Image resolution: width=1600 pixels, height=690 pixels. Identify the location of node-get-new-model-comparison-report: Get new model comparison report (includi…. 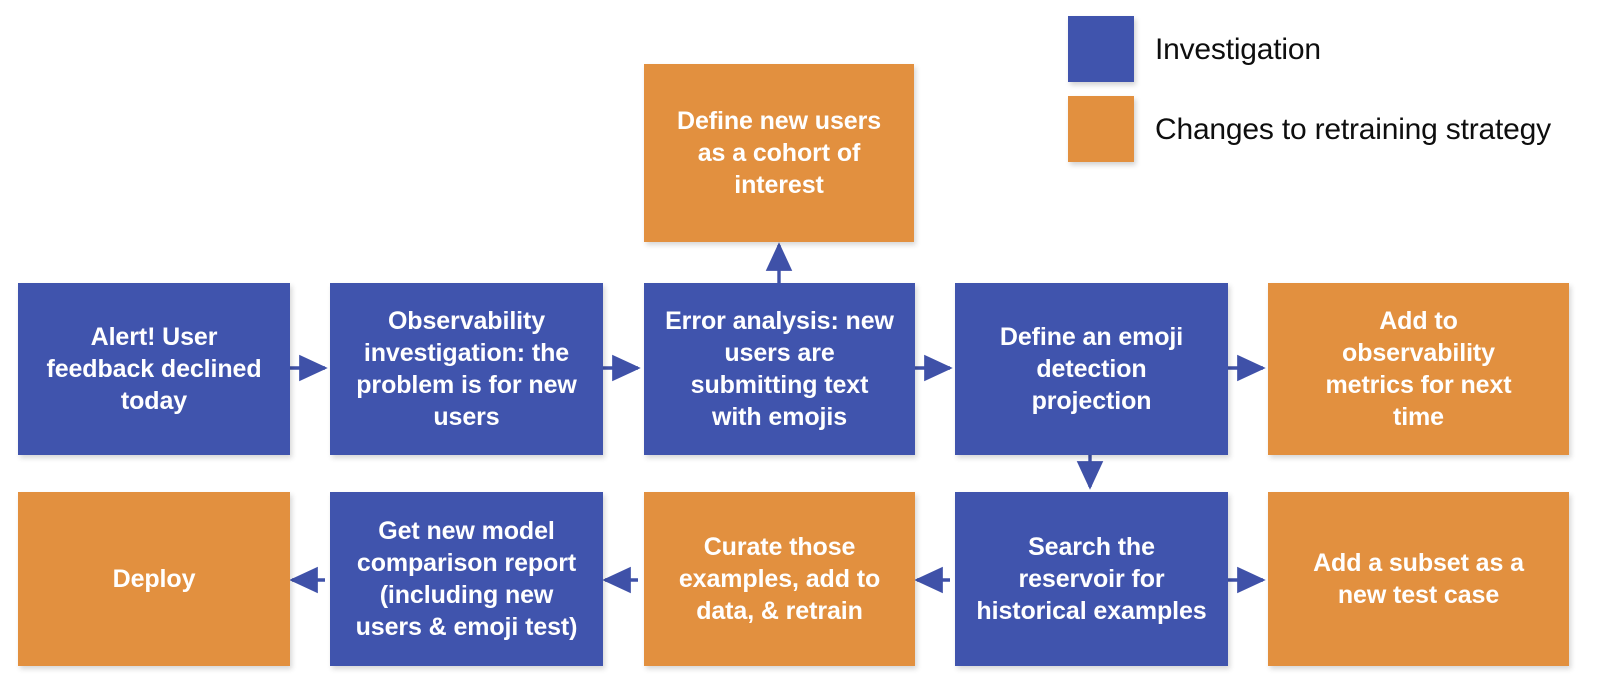
(466, 579).